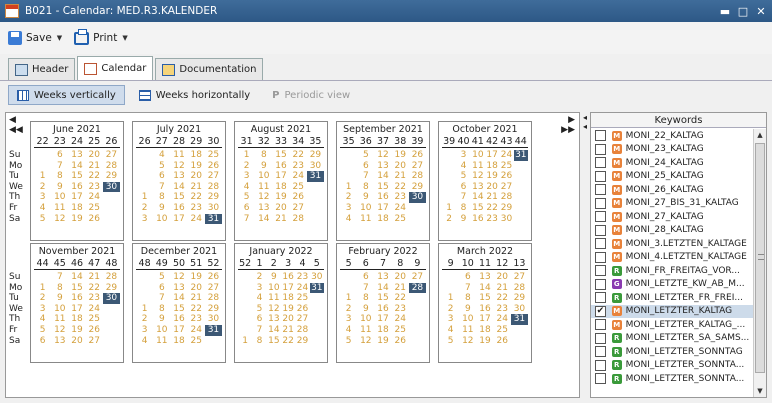 This screenshot has width=772, height=403. Describe the element at coordinates (348, 141) in the screenshot. I see `week-number: 35` at that location.